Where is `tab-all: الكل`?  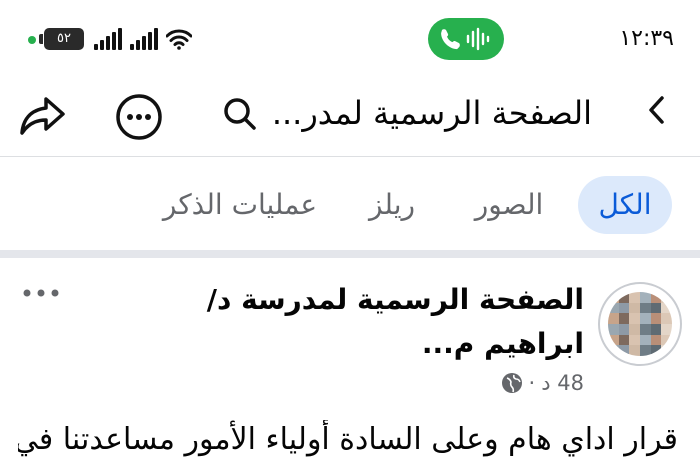
tab-all: الكل is located at coordinates (625, 205).